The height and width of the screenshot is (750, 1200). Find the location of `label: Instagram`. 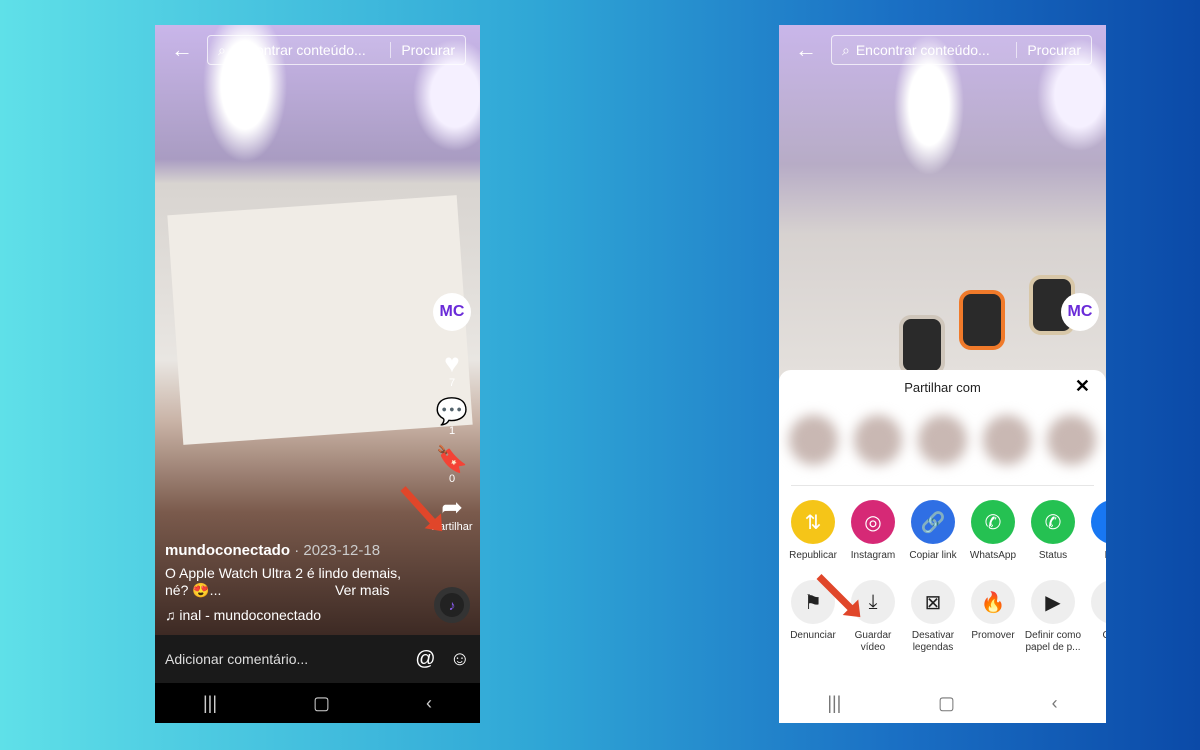

label: Instagram is located at coordinates (873, 555).